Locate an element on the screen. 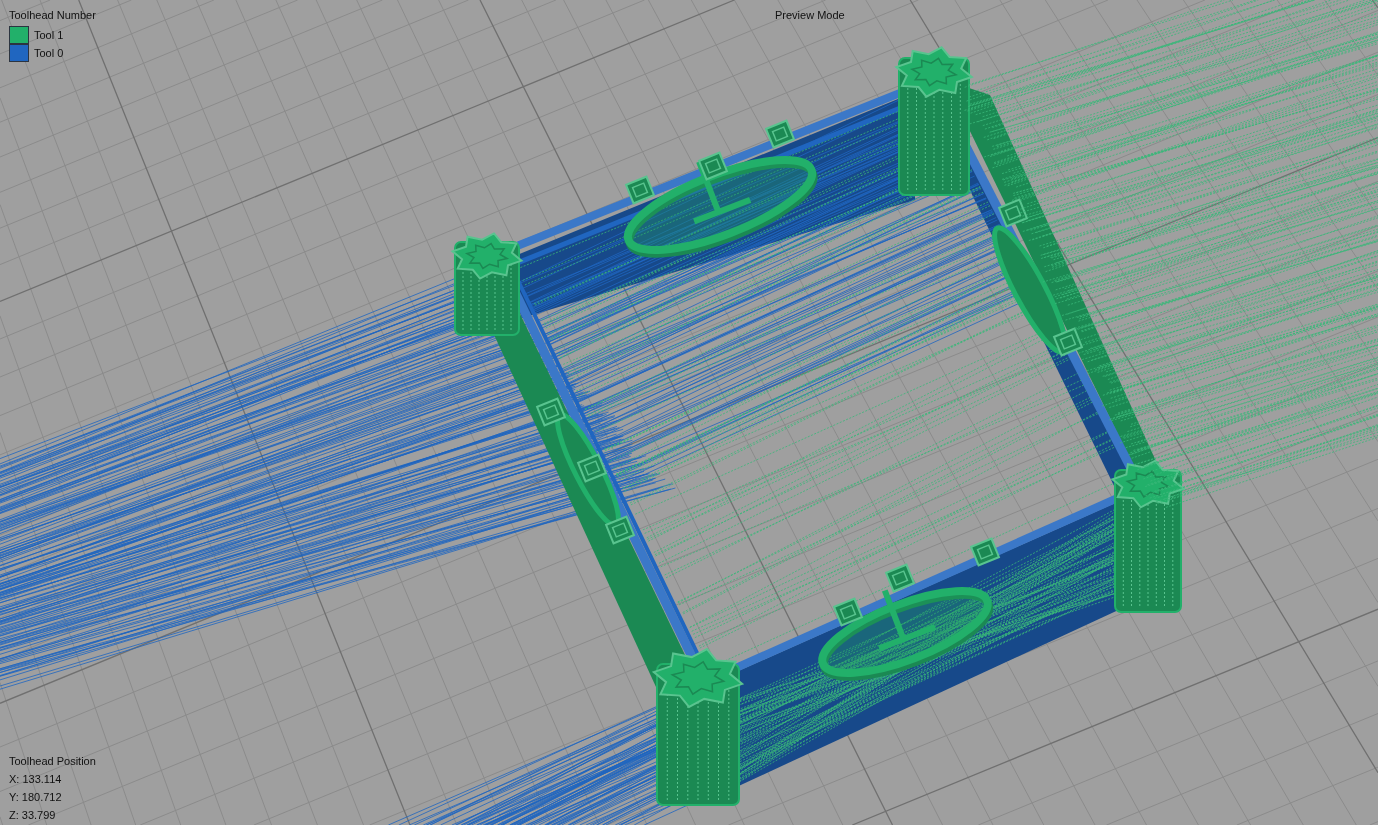 This screenshot has height=825, width=1378. view-mode-label: Preview Mode is located at coordinates (810, 15).